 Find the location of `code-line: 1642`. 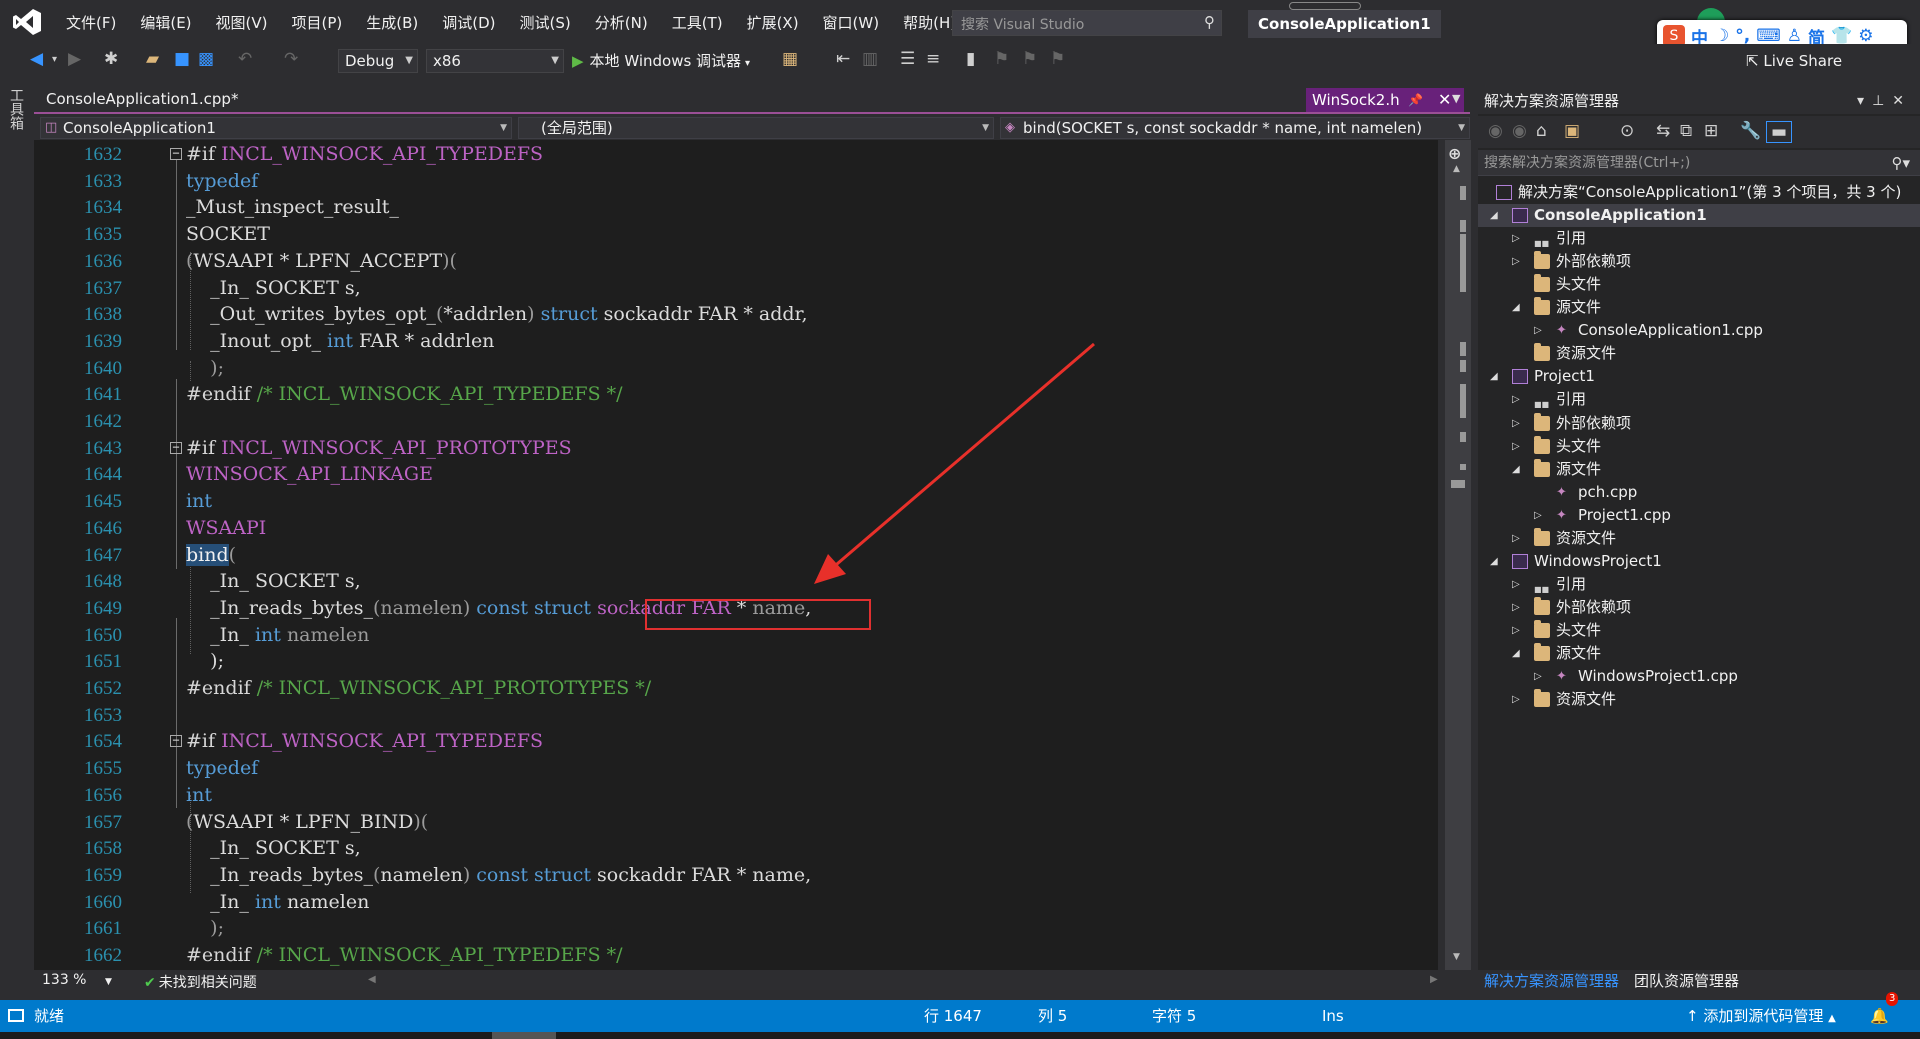

code-line: 1642 is located at coordinates (734, 421).